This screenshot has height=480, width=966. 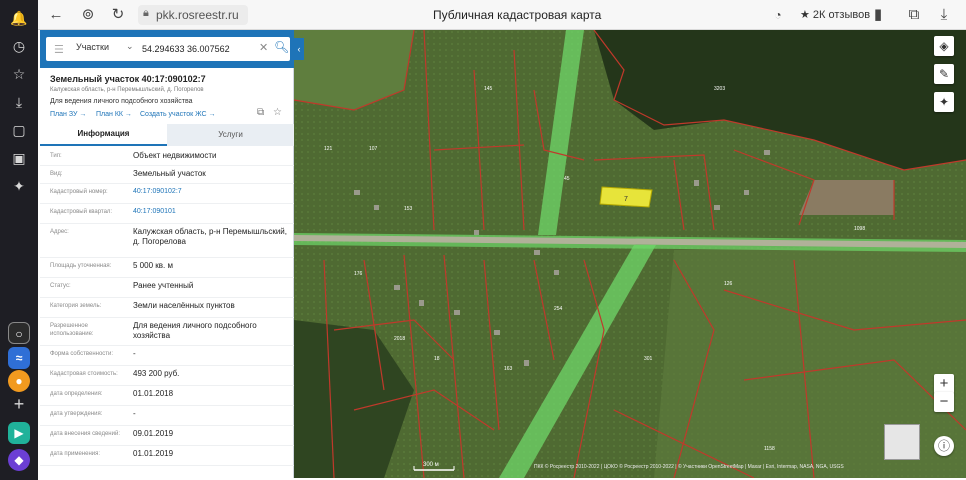 I want to click on svg-text: 3203, so click(x=719, y=89).